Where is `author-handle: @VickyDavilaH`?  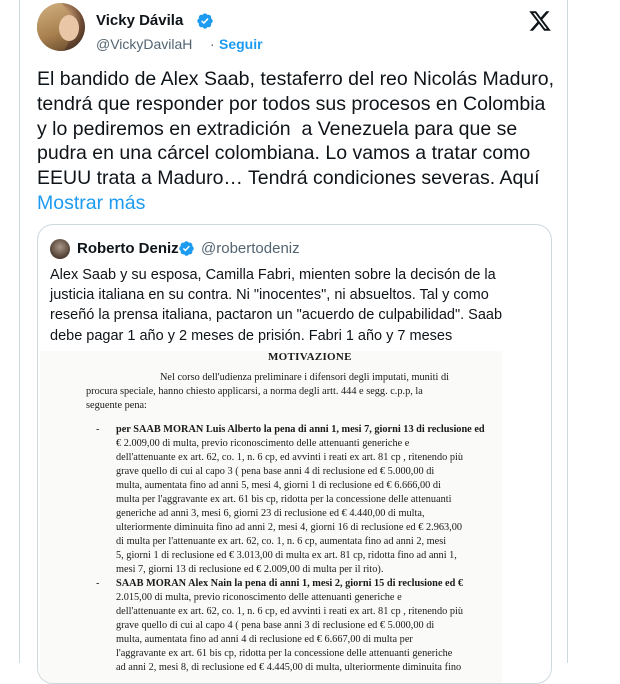 author-handle: @VickyDavilaH is located at coordinates (144, 44).